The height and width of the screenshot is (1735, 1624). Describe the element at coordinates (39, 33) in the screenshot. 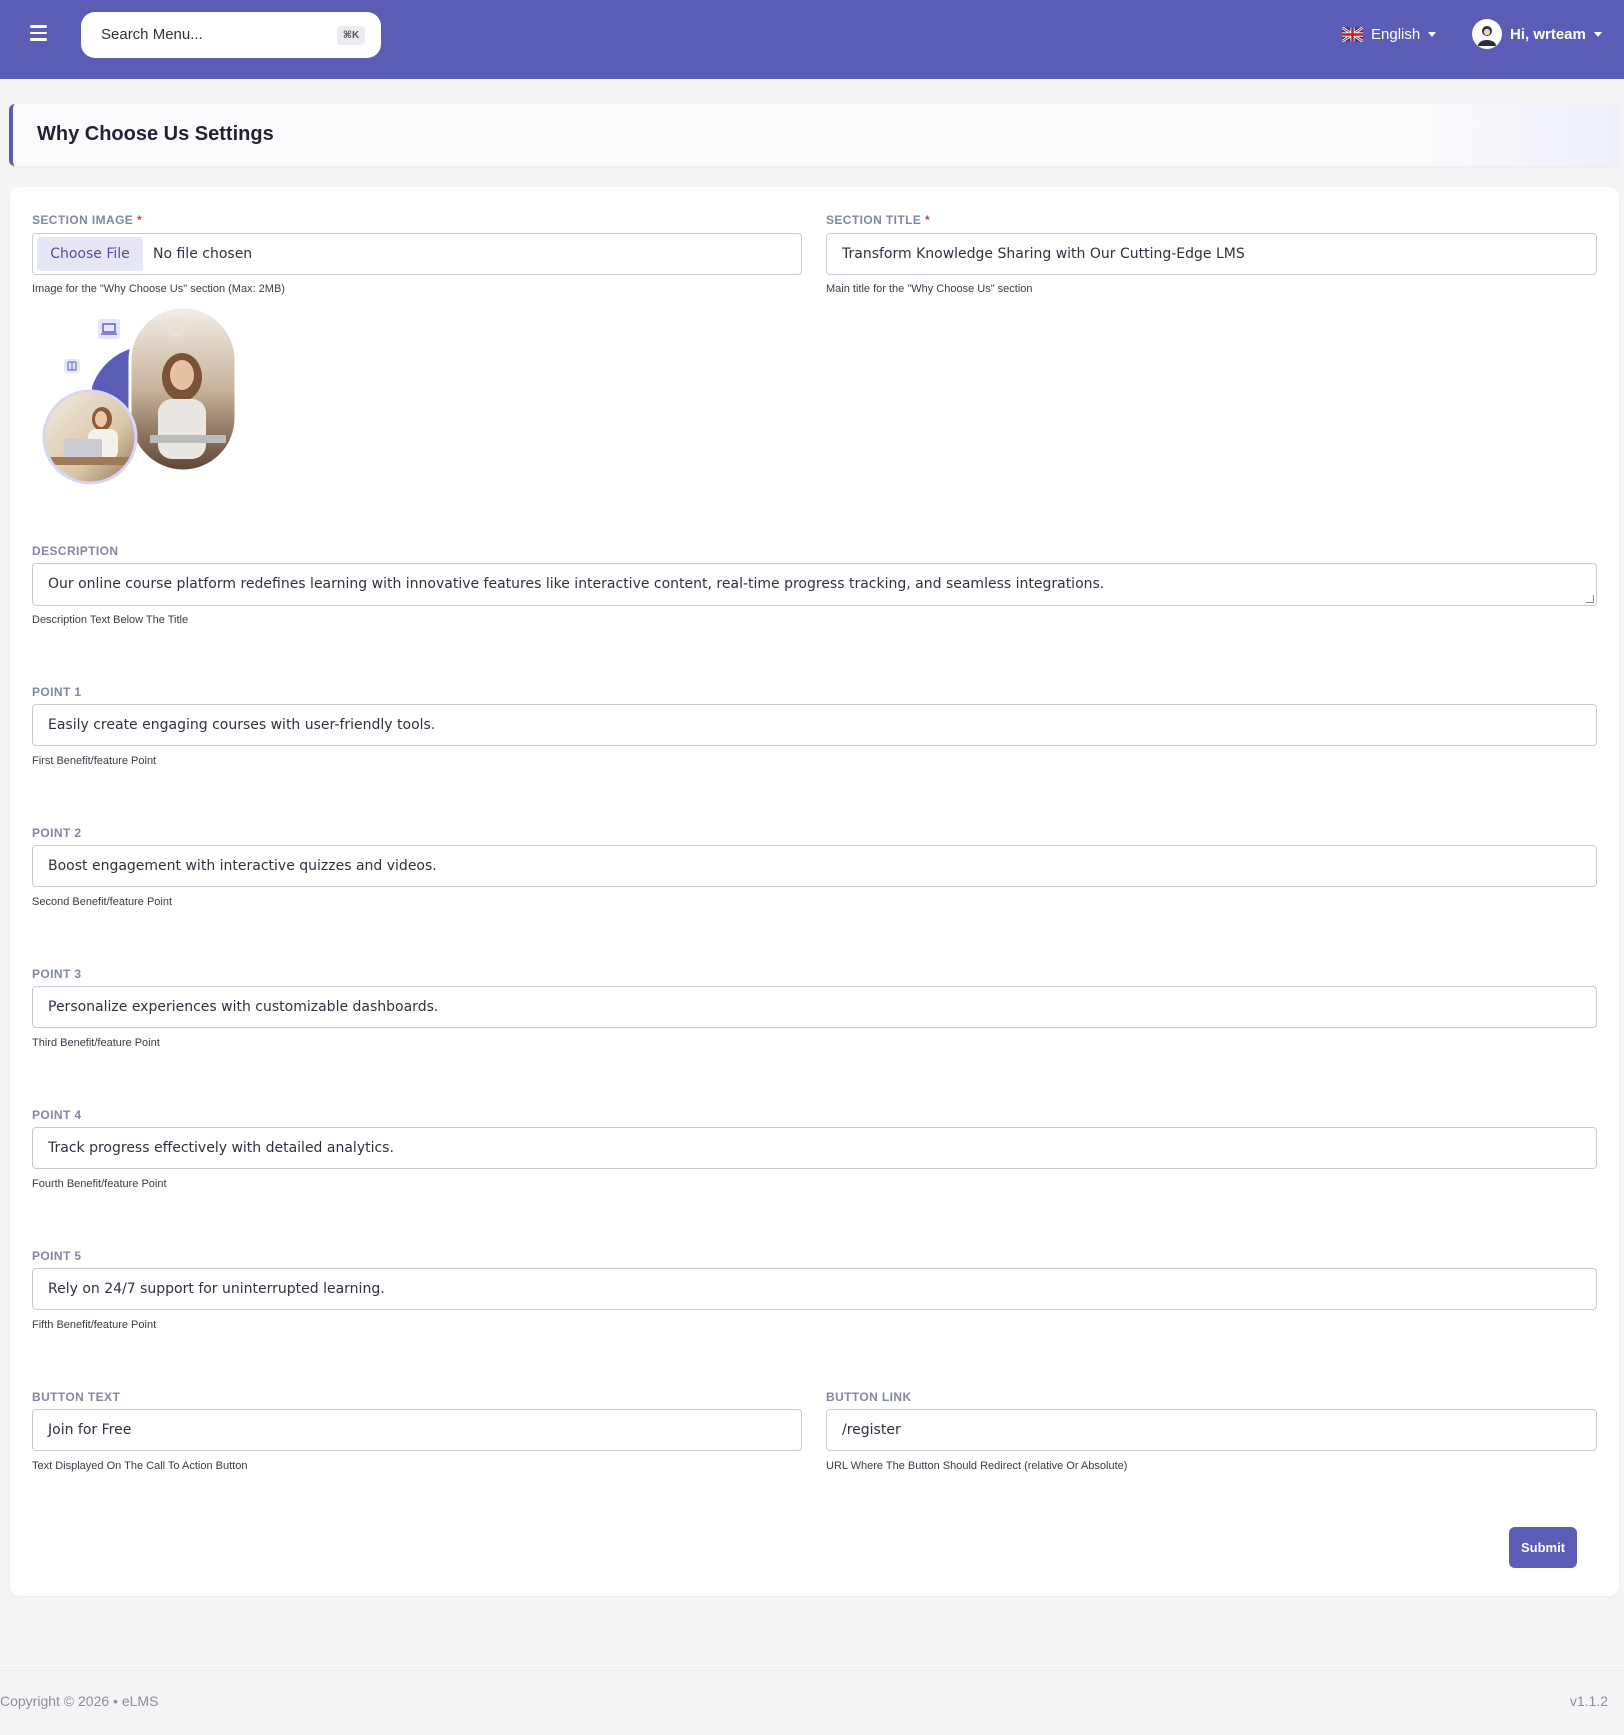

I see `hamburger-icon` at that location.